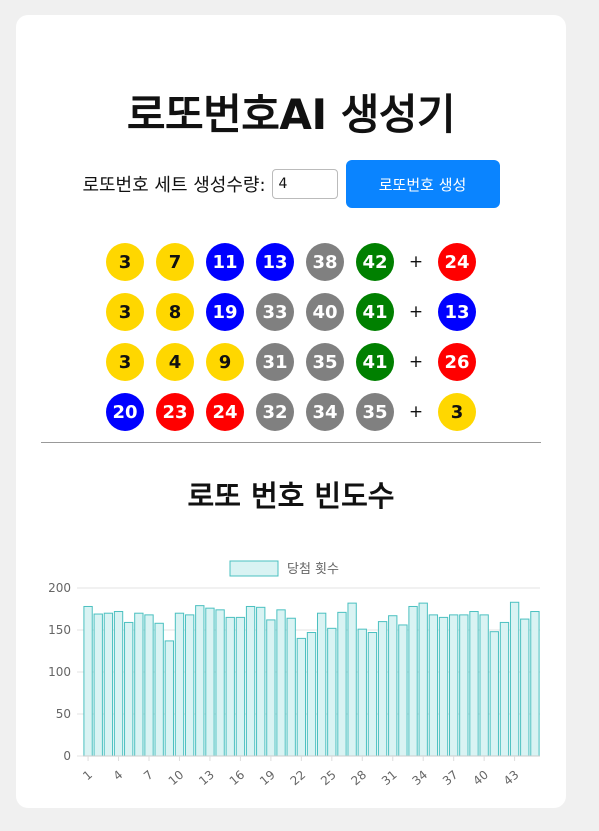 The width and height of the screenshot is (599, 831). Describe the element at coordinates (87, 776) in the screenshot. I see `x-tick-label: 1` at that location.